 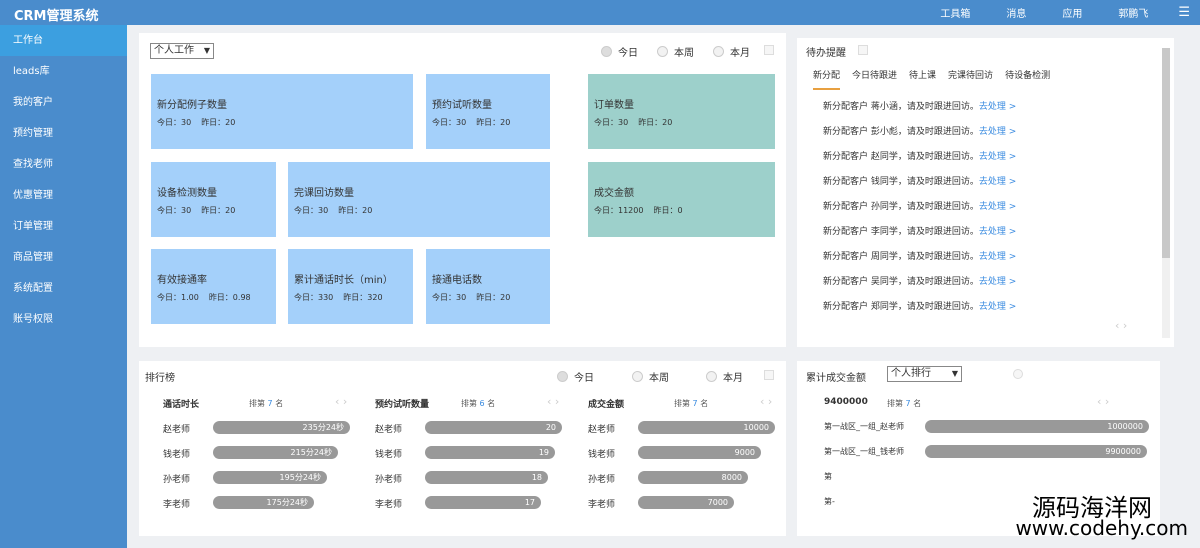 I want to click on sidebar-item-account-permissions: 账号权限, so click(x=63, y=319).